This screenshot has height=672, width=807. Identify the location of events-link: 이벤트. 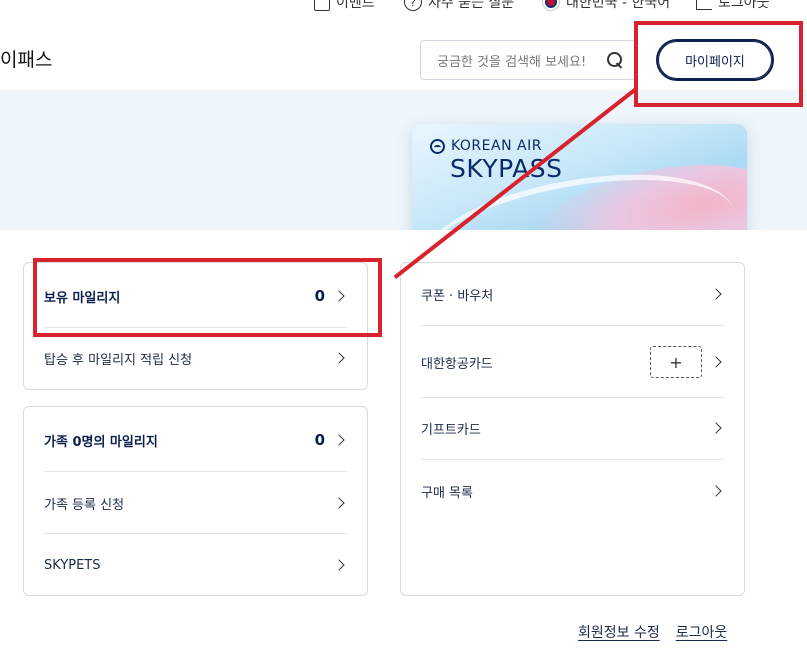
(344, 6).